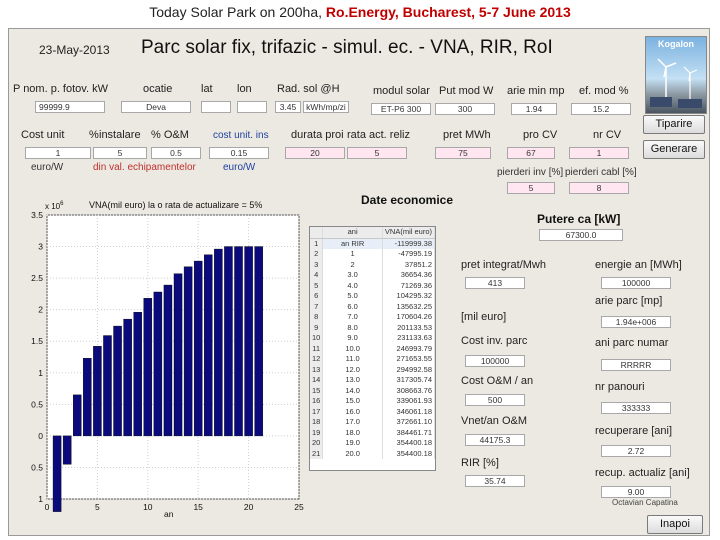 Image resolution: width=720 pixels, height=540 pixels. I want to click on table-row: 4 3.0 36654.36, so click(372, 275).